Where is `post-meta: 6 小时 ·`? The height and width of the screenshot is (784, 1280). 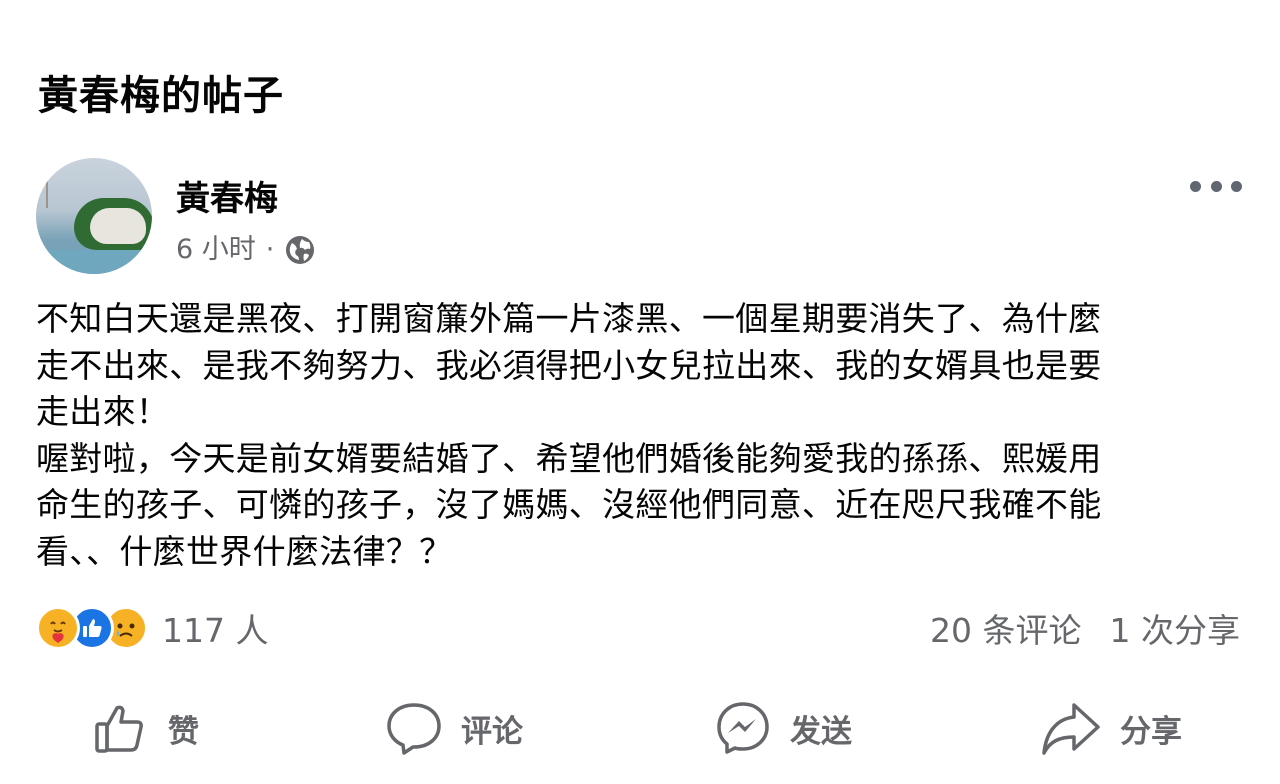
post-meta: 6 小时 · is located at coordinates (246, 250).